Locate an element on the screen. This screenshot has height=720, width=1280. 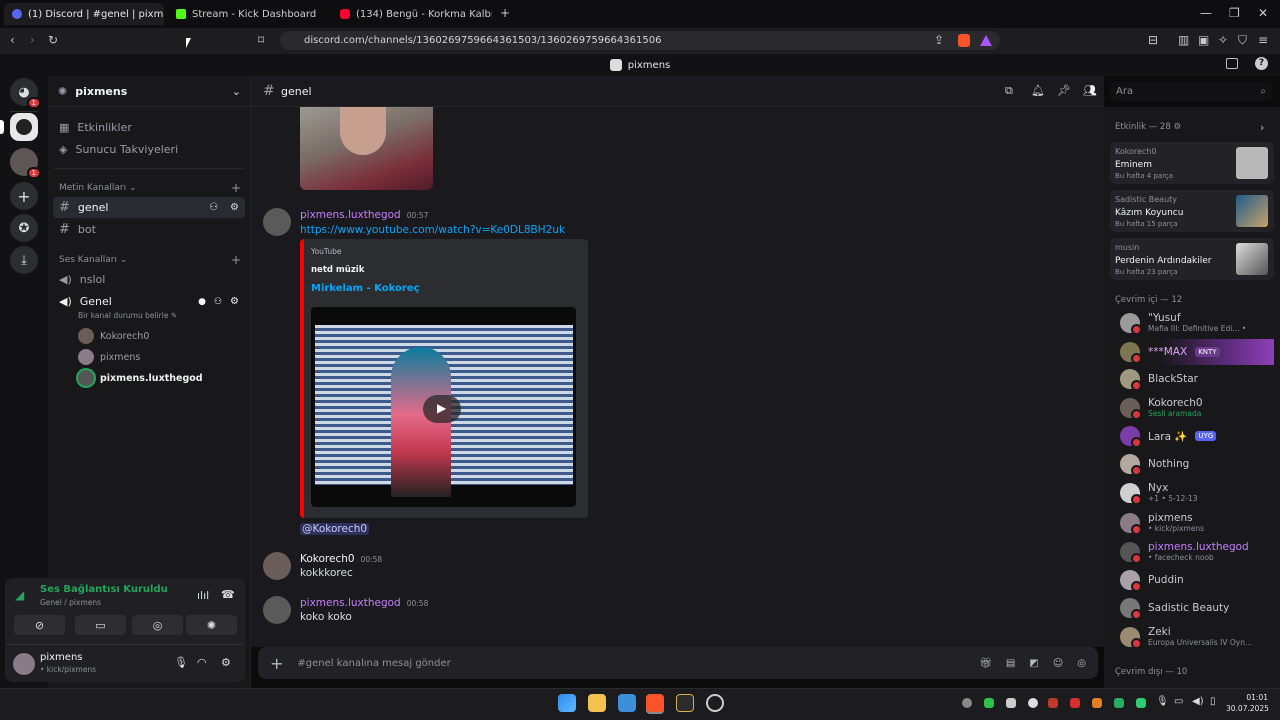
photos-icon is located at coordinates (627, 703).